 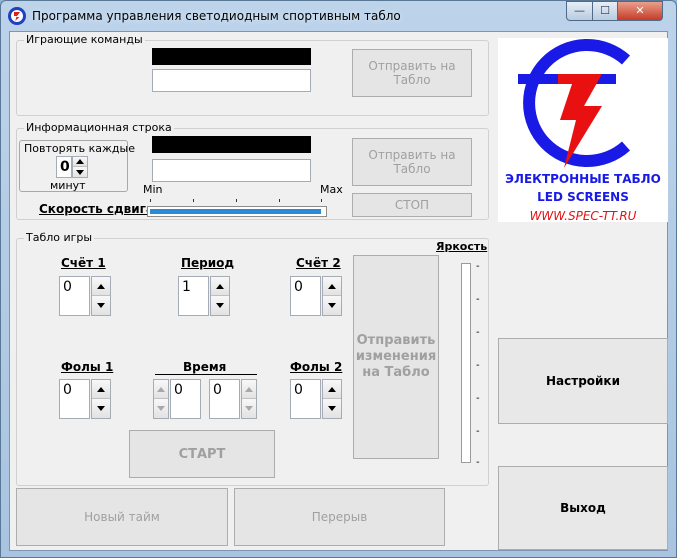 I want to click on teams-group-title: Играющие команды, so click(x=84, y=39).